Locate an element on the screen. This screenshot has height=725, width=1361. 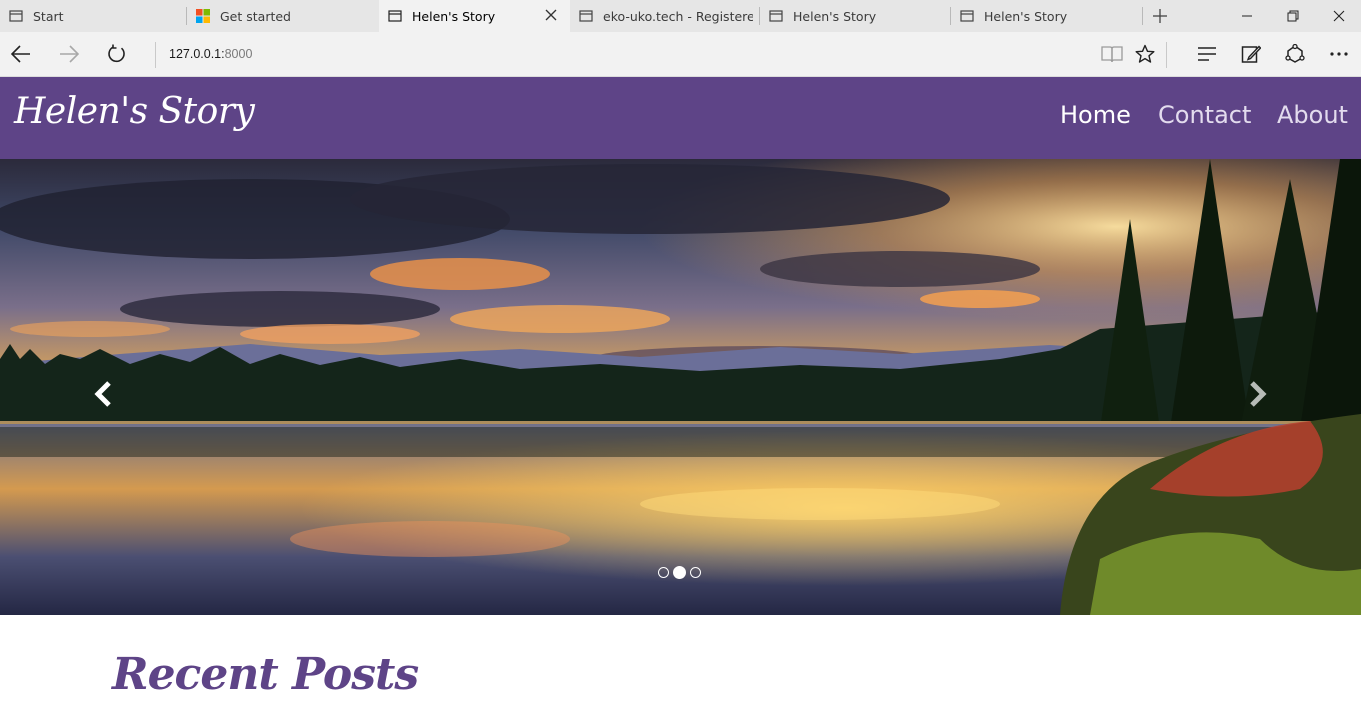
carousel-next-button is located at coordinates (1258, 394).